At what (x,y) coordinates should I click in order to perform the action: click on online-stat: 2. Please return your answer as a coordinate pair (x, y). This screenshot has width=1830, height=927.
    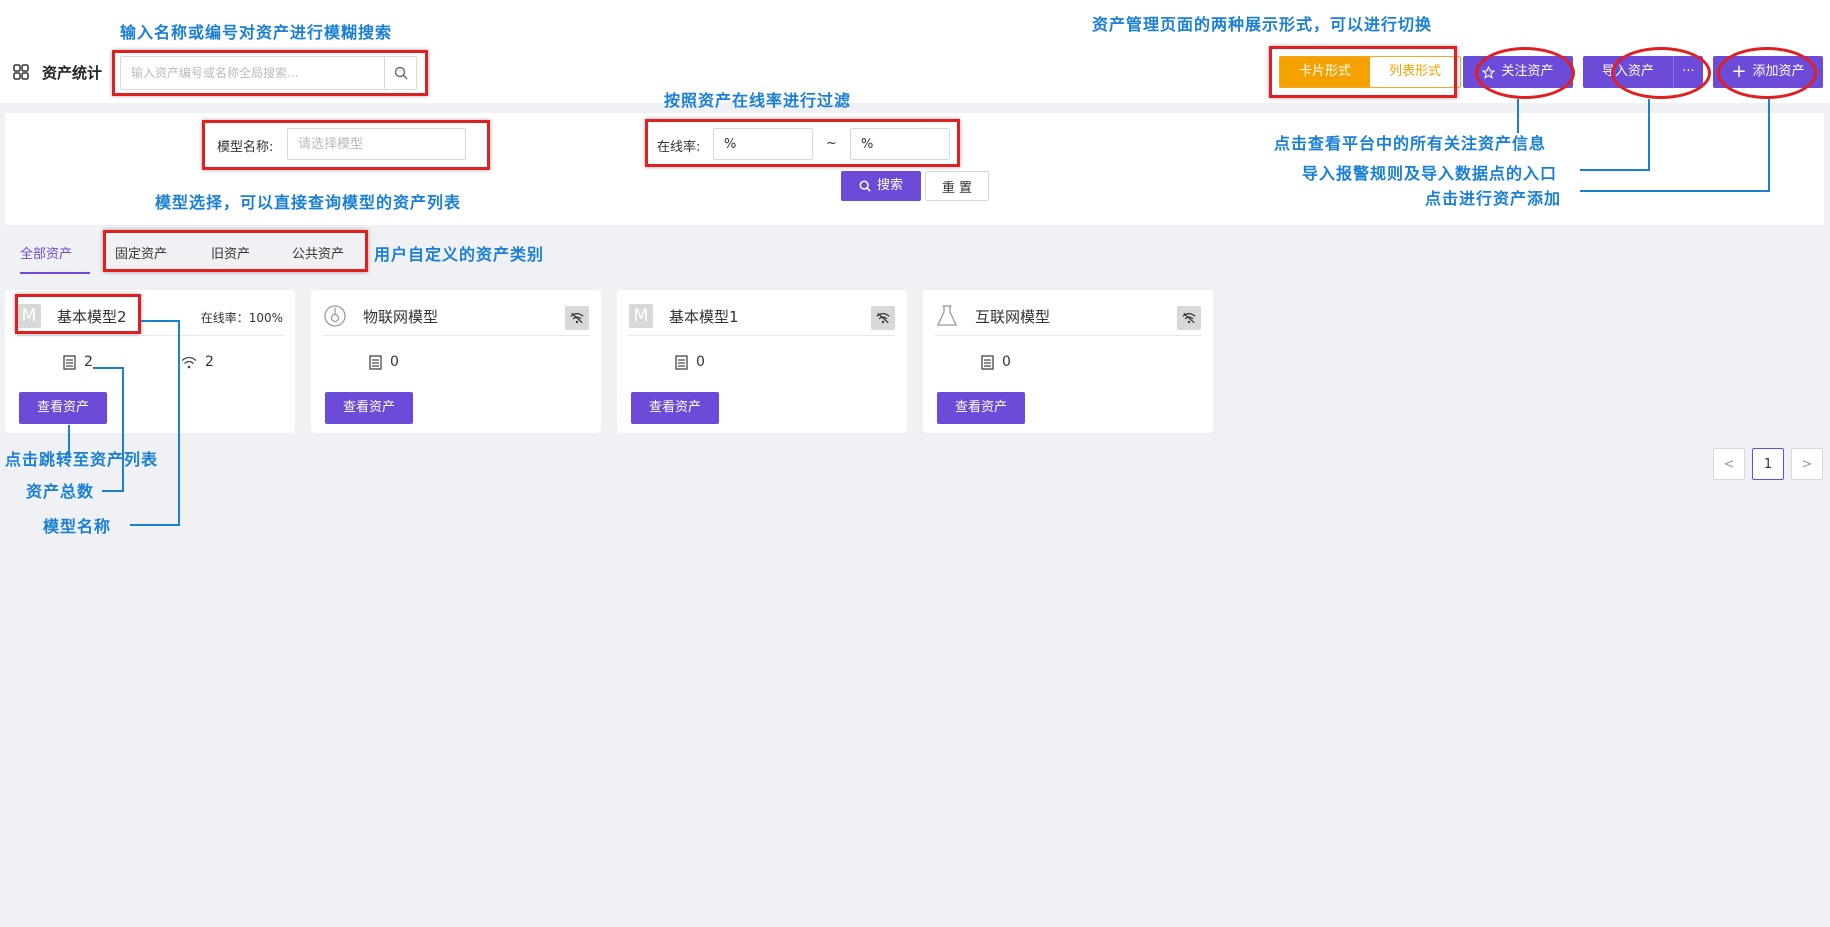
    Looking at the image, I should click on (197, 362).